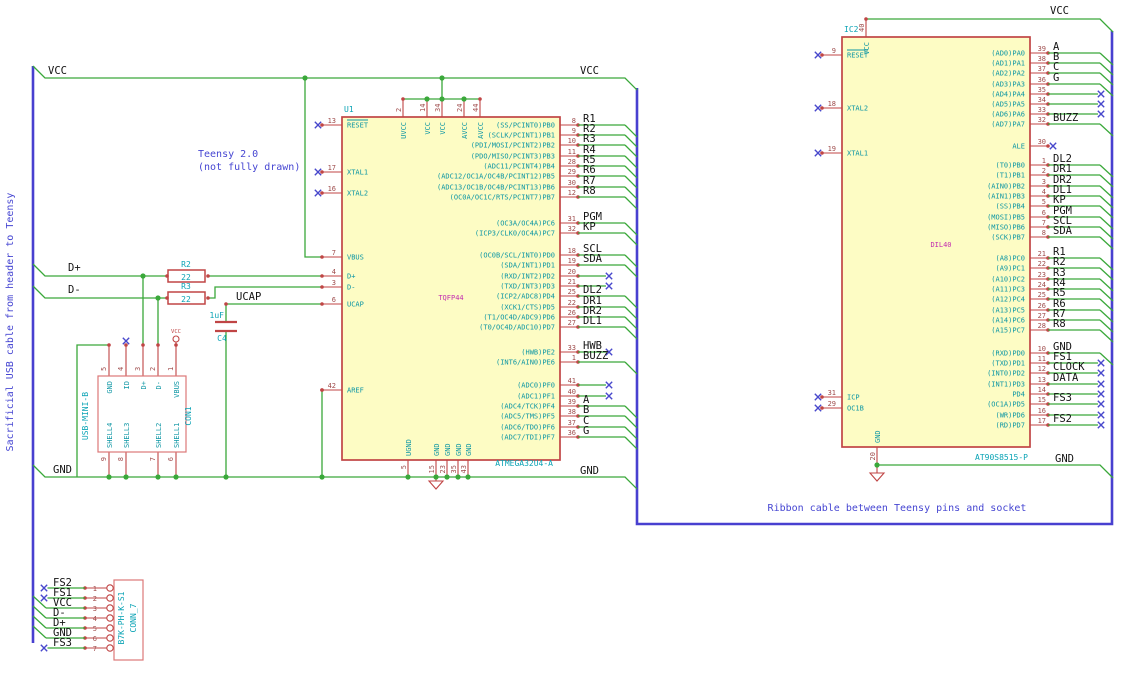 This screenshot has height=690, width=1131. I want to click on pin-name: (A11)PC3, so click(1008, 290).